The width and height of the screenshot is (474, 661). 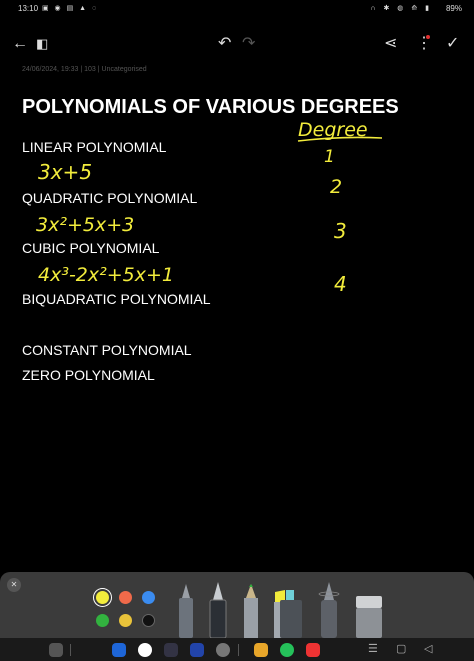 I want to click on handwriting-cubic: 4x³-2x²+5x+1, so click(x=106, y=275).